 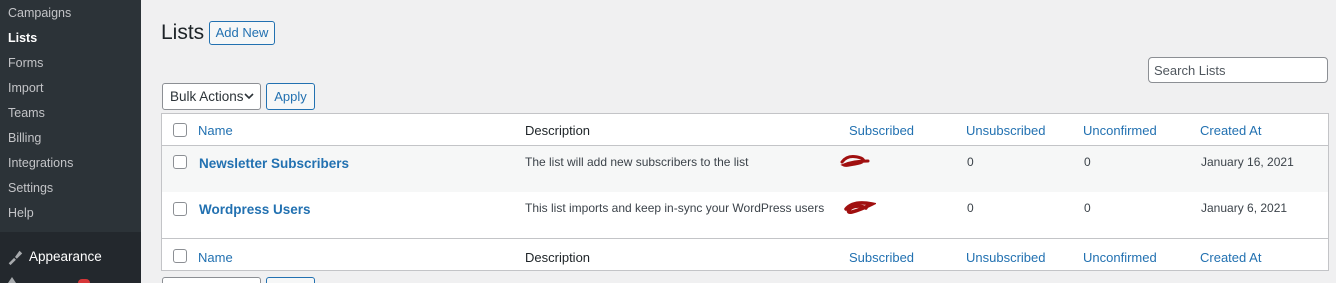 What do you see at coordinates (22, 38) in the screenshot?
I see `submenu-item-lists: Lists` at bounding box center [22, 38].